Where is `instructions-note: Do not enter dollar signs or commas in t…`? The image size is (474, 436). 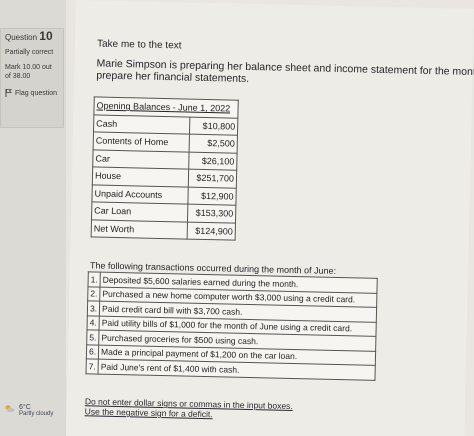
instructions-note: Do not enter dollar signs or commas in t… is located at coordinates (189, 408).